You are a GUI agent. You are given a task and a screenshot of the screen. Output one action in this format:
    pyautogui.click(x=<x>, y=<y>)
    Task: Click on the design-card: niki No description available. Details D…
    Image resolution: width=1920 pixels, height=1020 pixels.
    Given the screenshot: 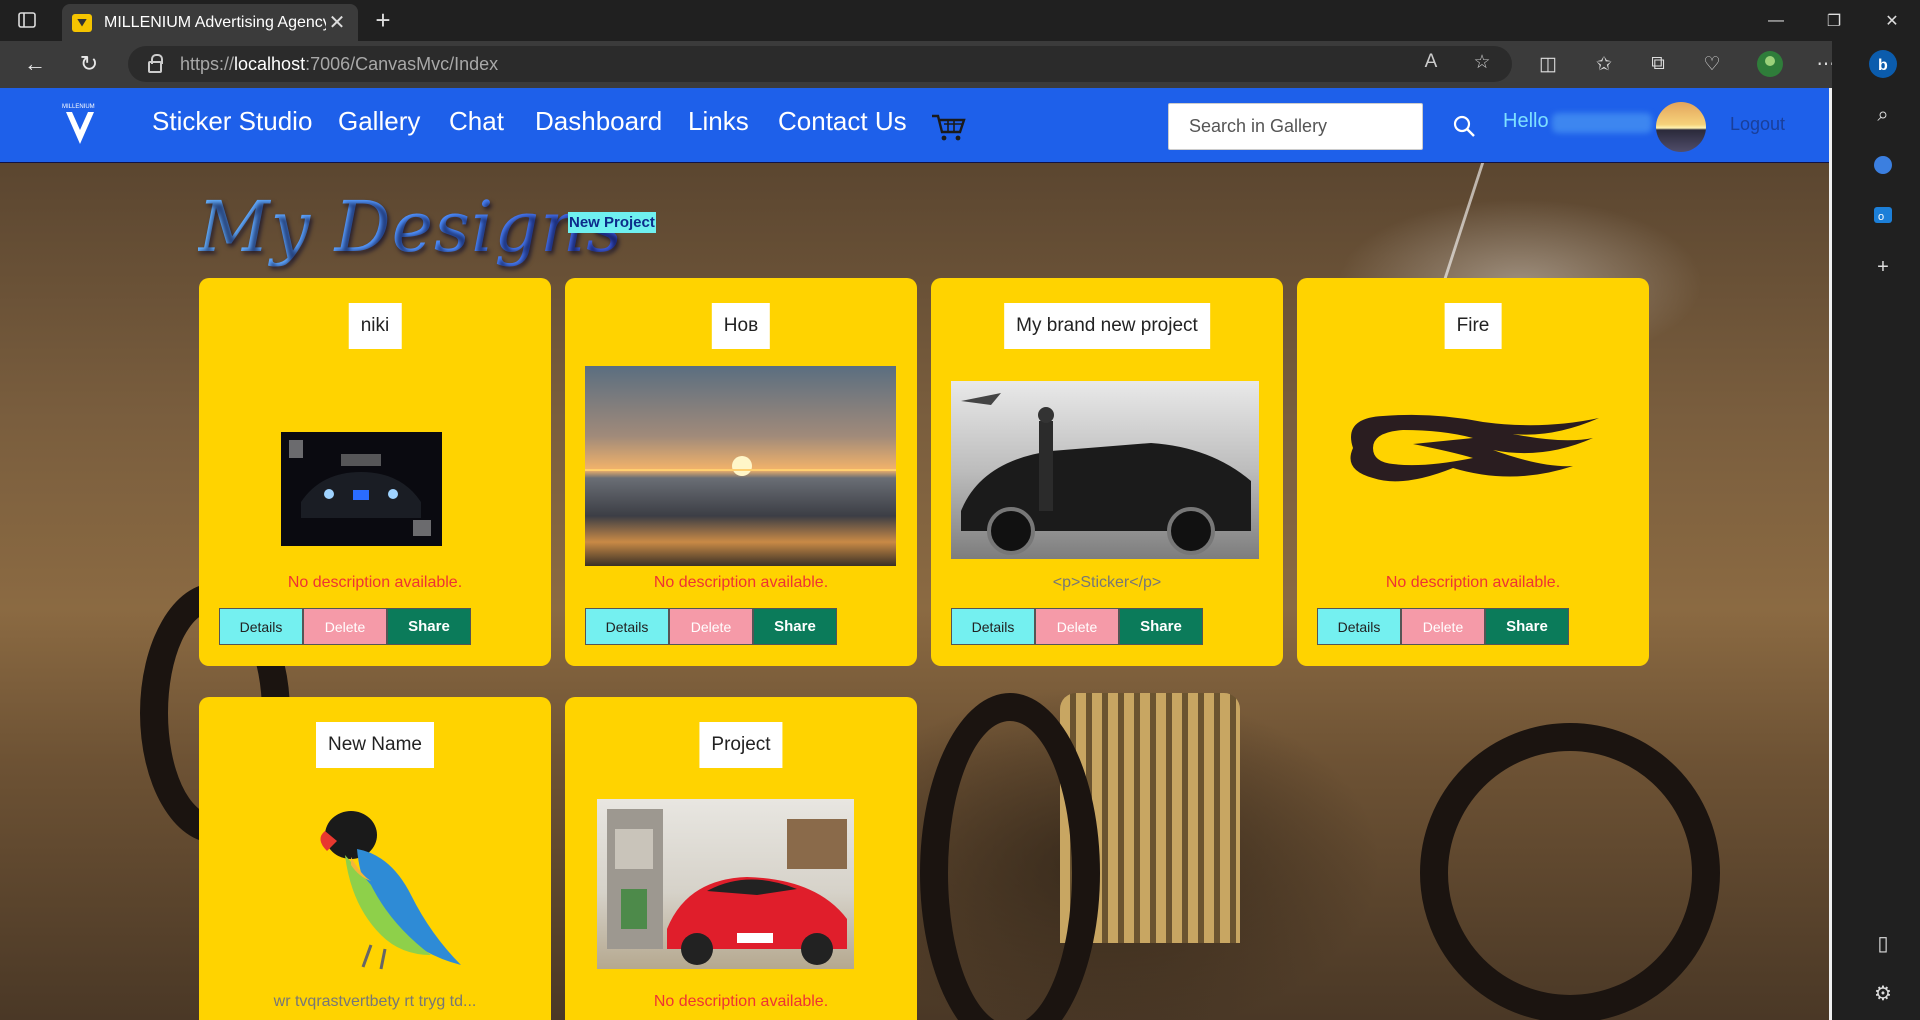 What is the action you would take?
    pyautogui.click(x=375, y=472)
    